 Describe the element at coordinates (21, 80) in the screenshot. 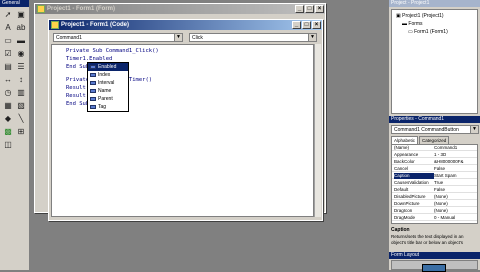

I see `vscroll-icon: ↕` at that location.